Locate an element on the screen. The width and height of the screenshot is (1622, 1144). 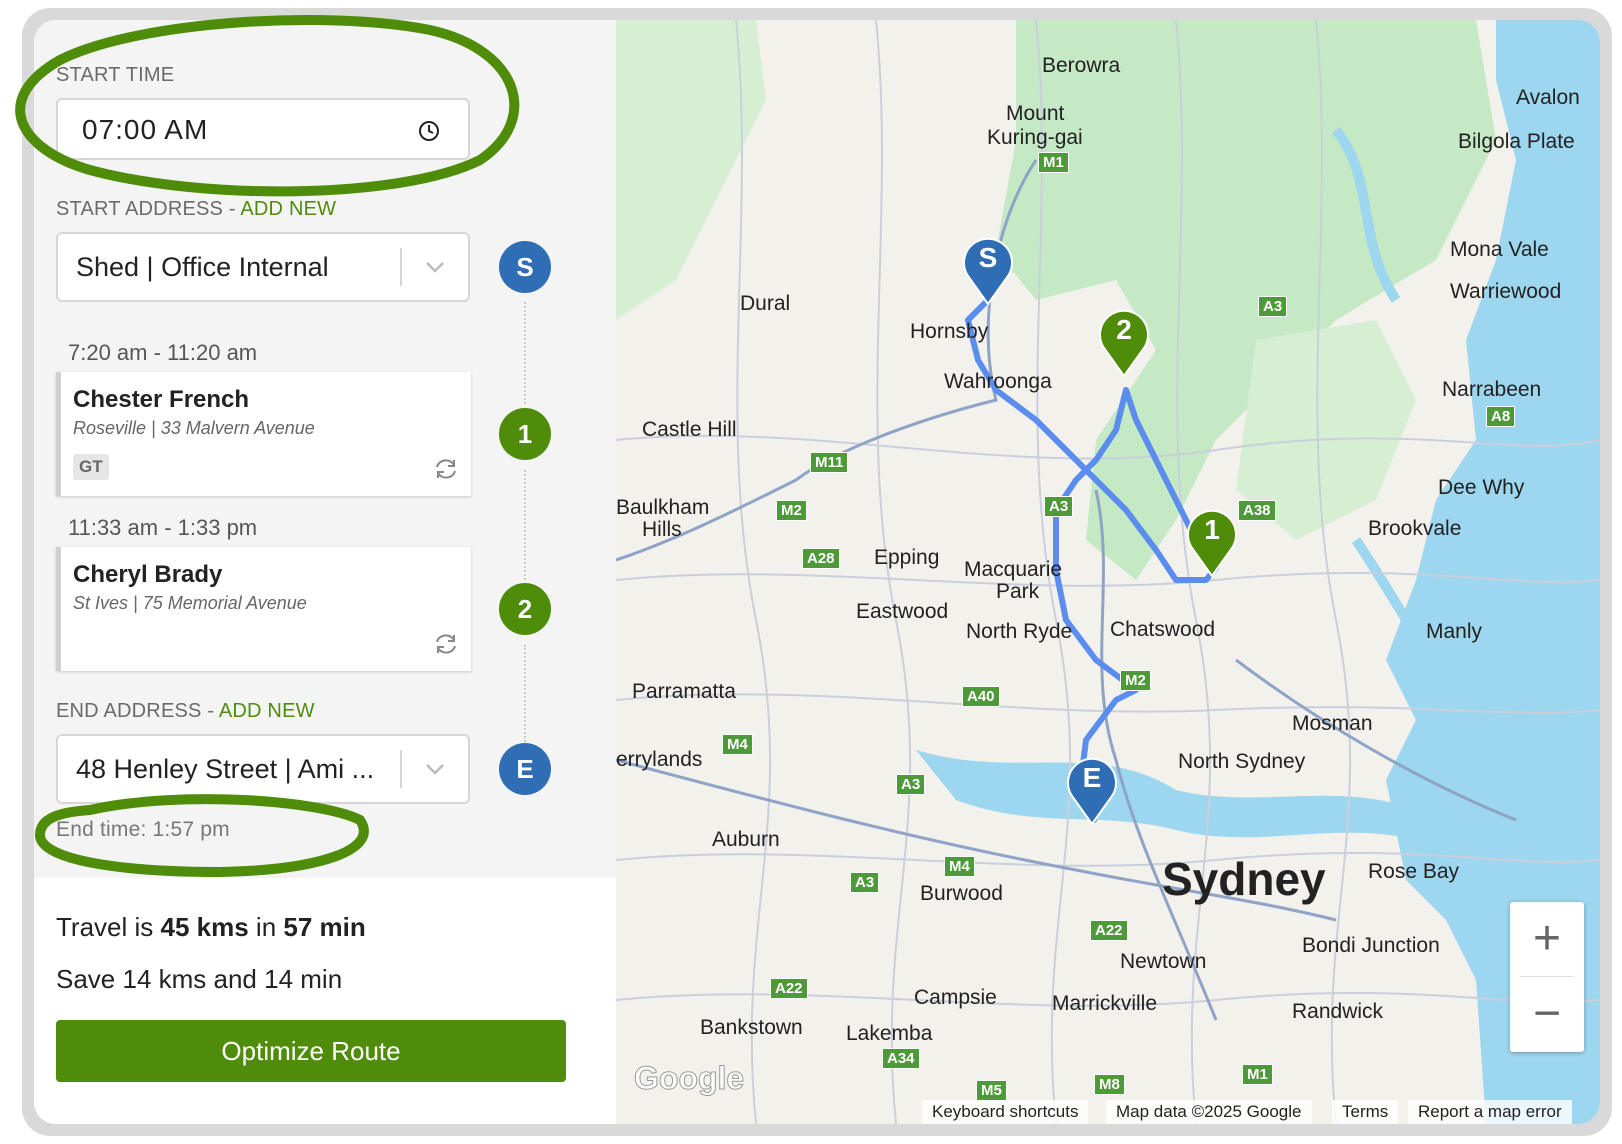
stop-1-time: 7:20 am - 11:20 am is located at coordinates (163, 352).